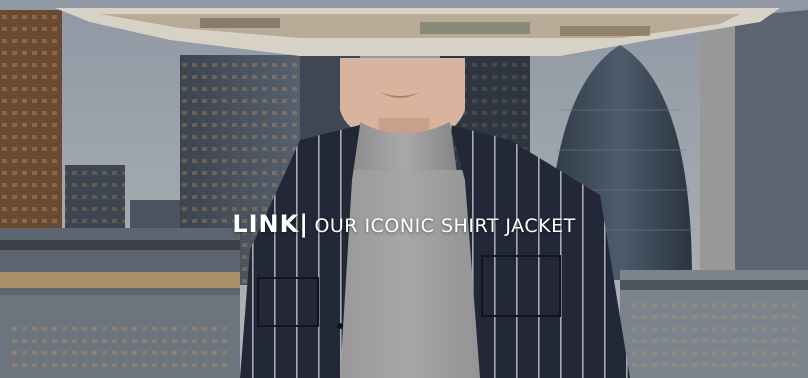  I want to click on banner-headline: LINK| OUR ICONIC SHIRT JACKET, so click(404, 224).